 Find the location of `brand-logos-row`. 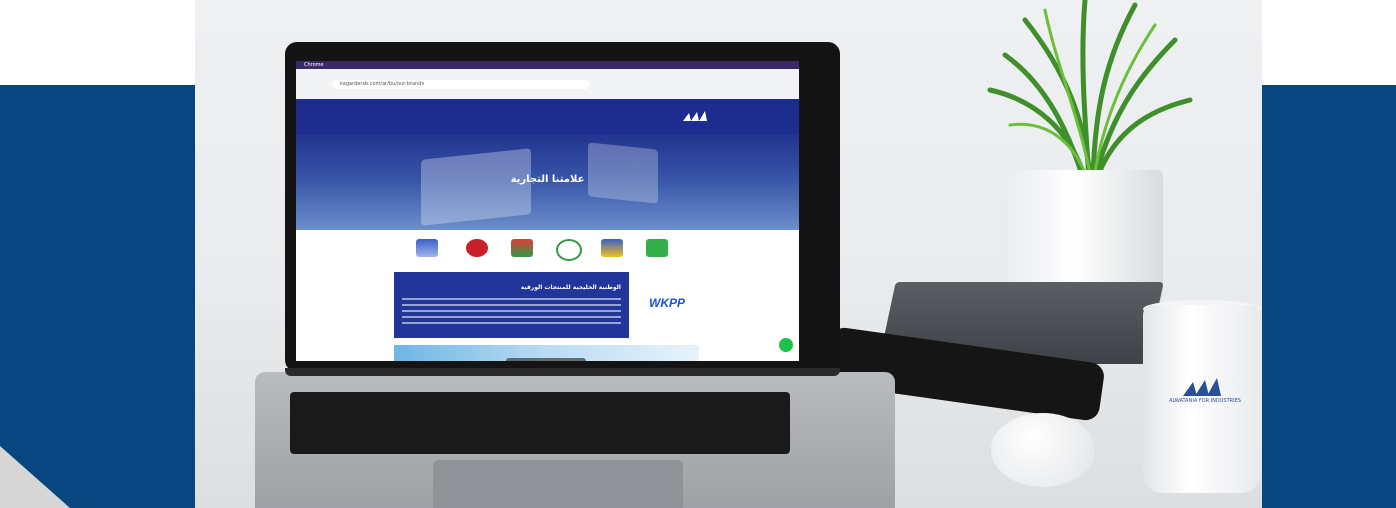

brand-logos-row is located at coordinates (556, 252).